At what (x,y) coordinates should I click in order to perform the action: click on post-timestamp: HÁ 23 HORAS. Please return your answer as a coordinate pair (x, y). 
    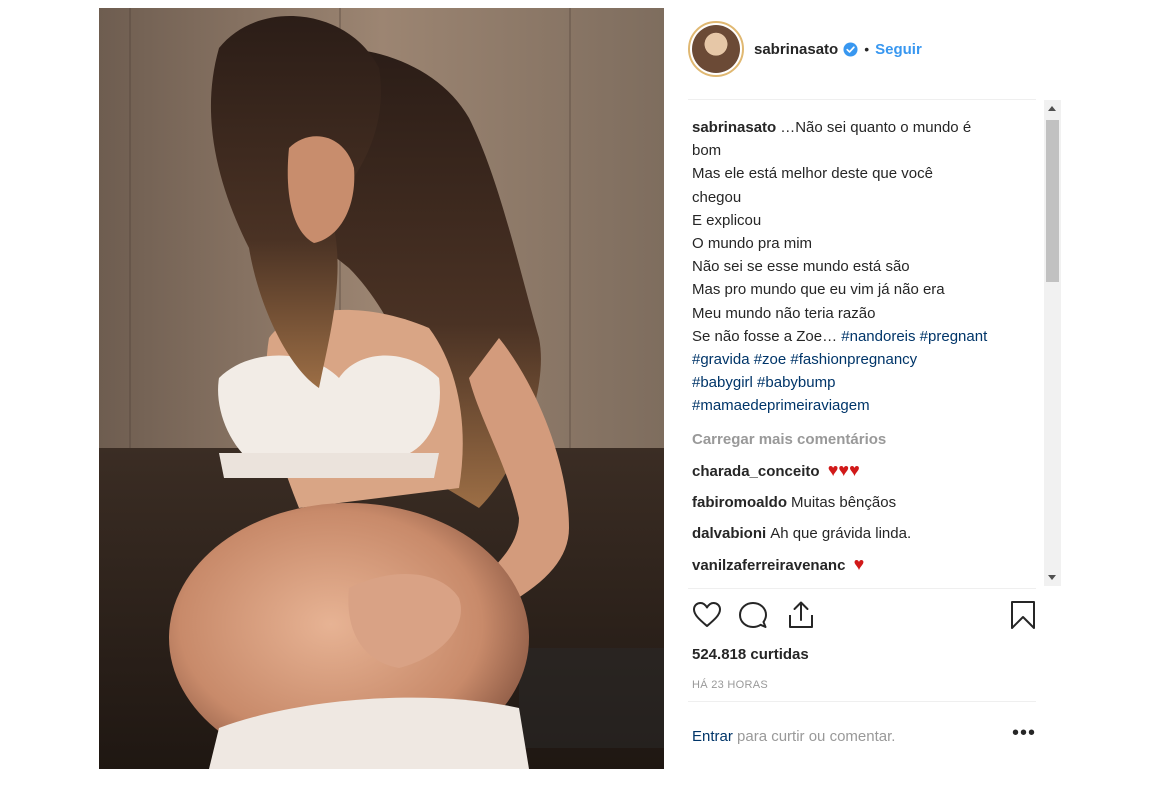
    Looking at the image, I should click on (730, 685).